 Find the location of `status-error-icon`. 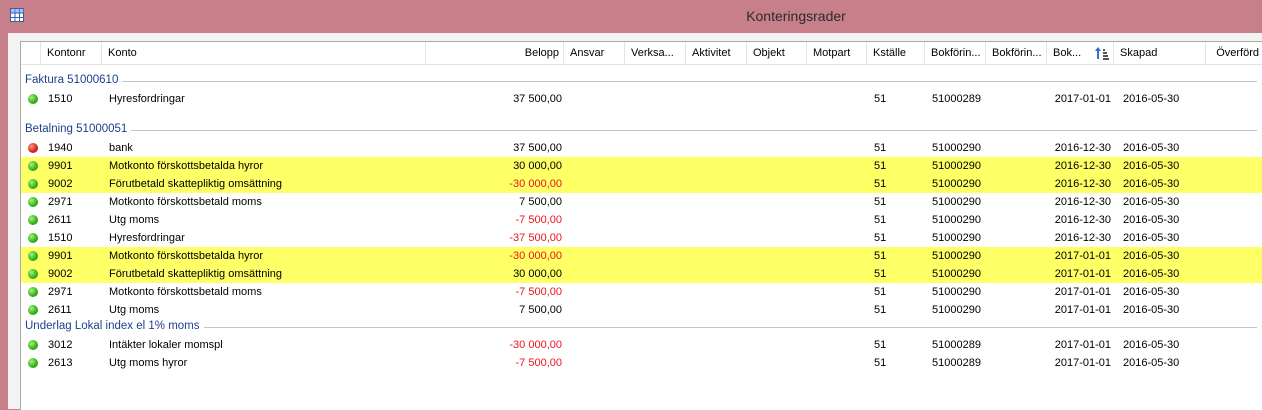

status-error-icon is located at coordinates (33, 148).